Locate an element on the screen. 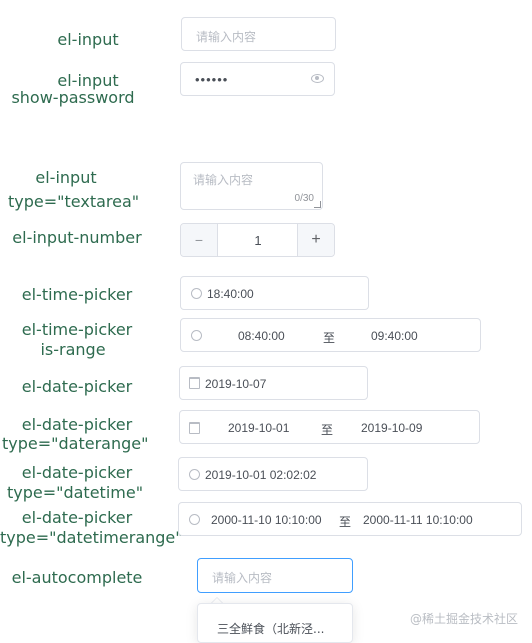 The width and height of the screenshot is (532, 643). daterange-picker: 2019-10-01 至 2019-10-09 is located at coordinates (329, 427).